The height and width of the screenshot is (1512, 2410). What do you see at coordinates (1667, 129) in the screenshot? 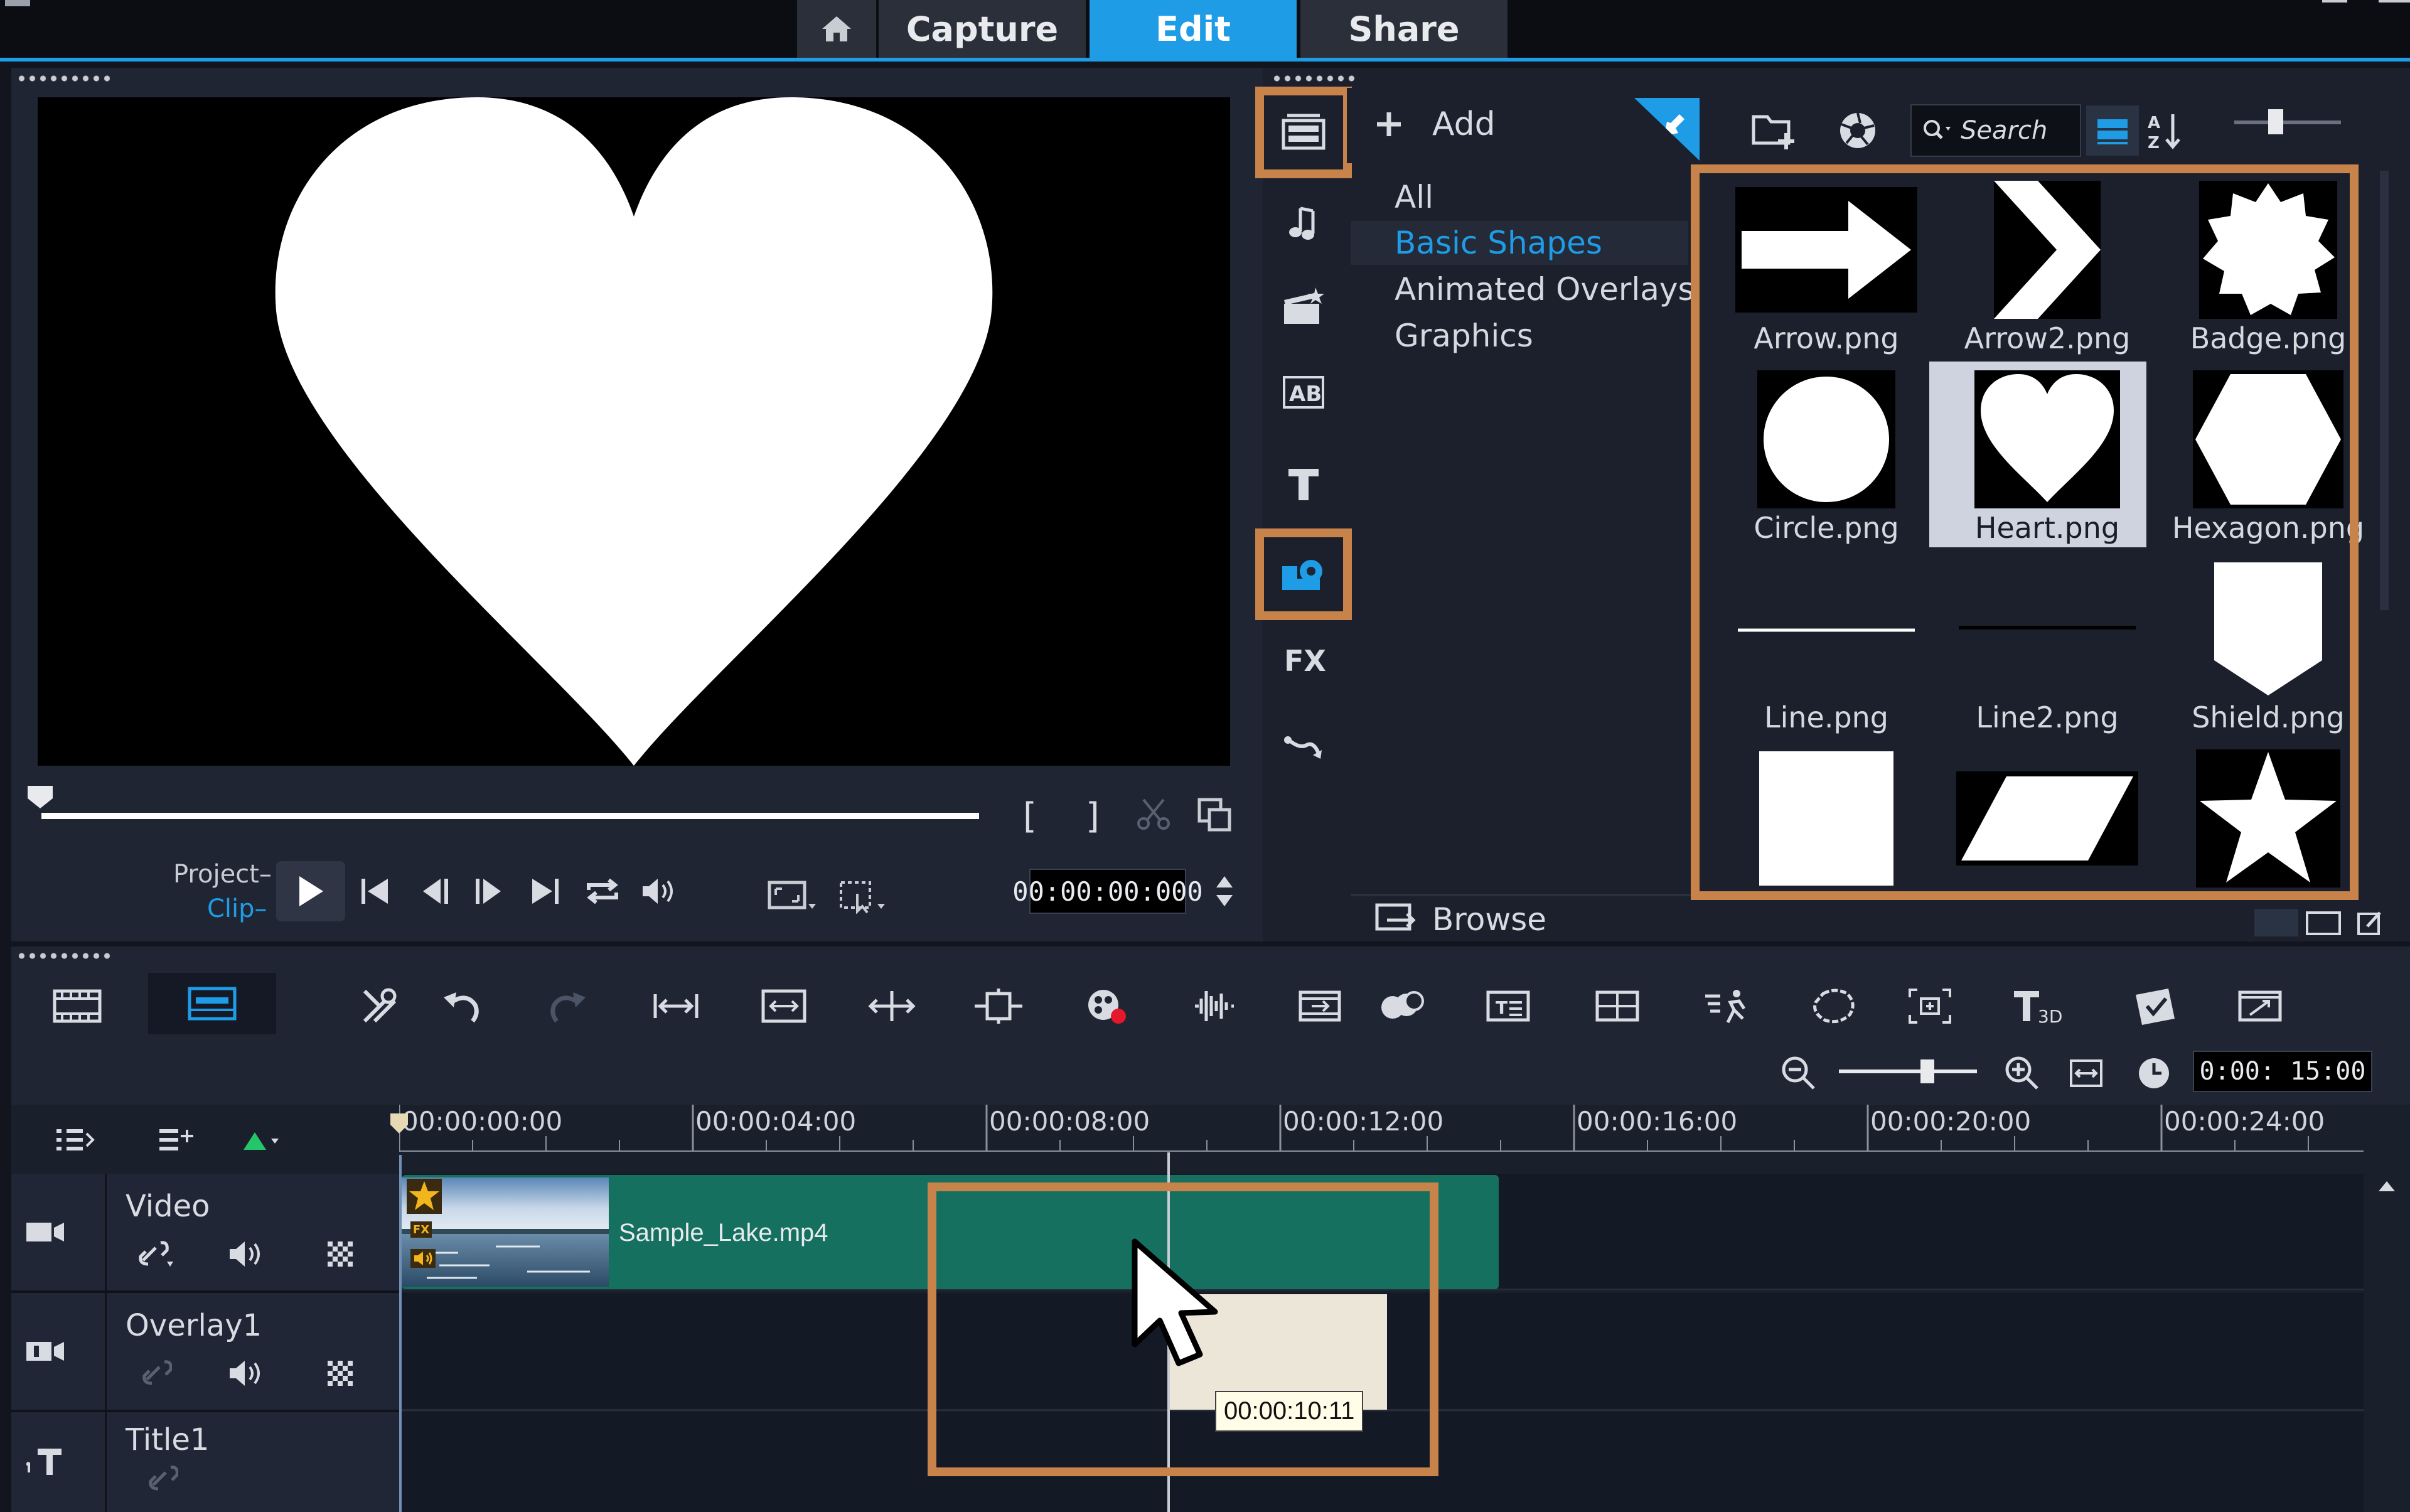
I see `pin-panel-icon` at bounding box center [1667, 129].